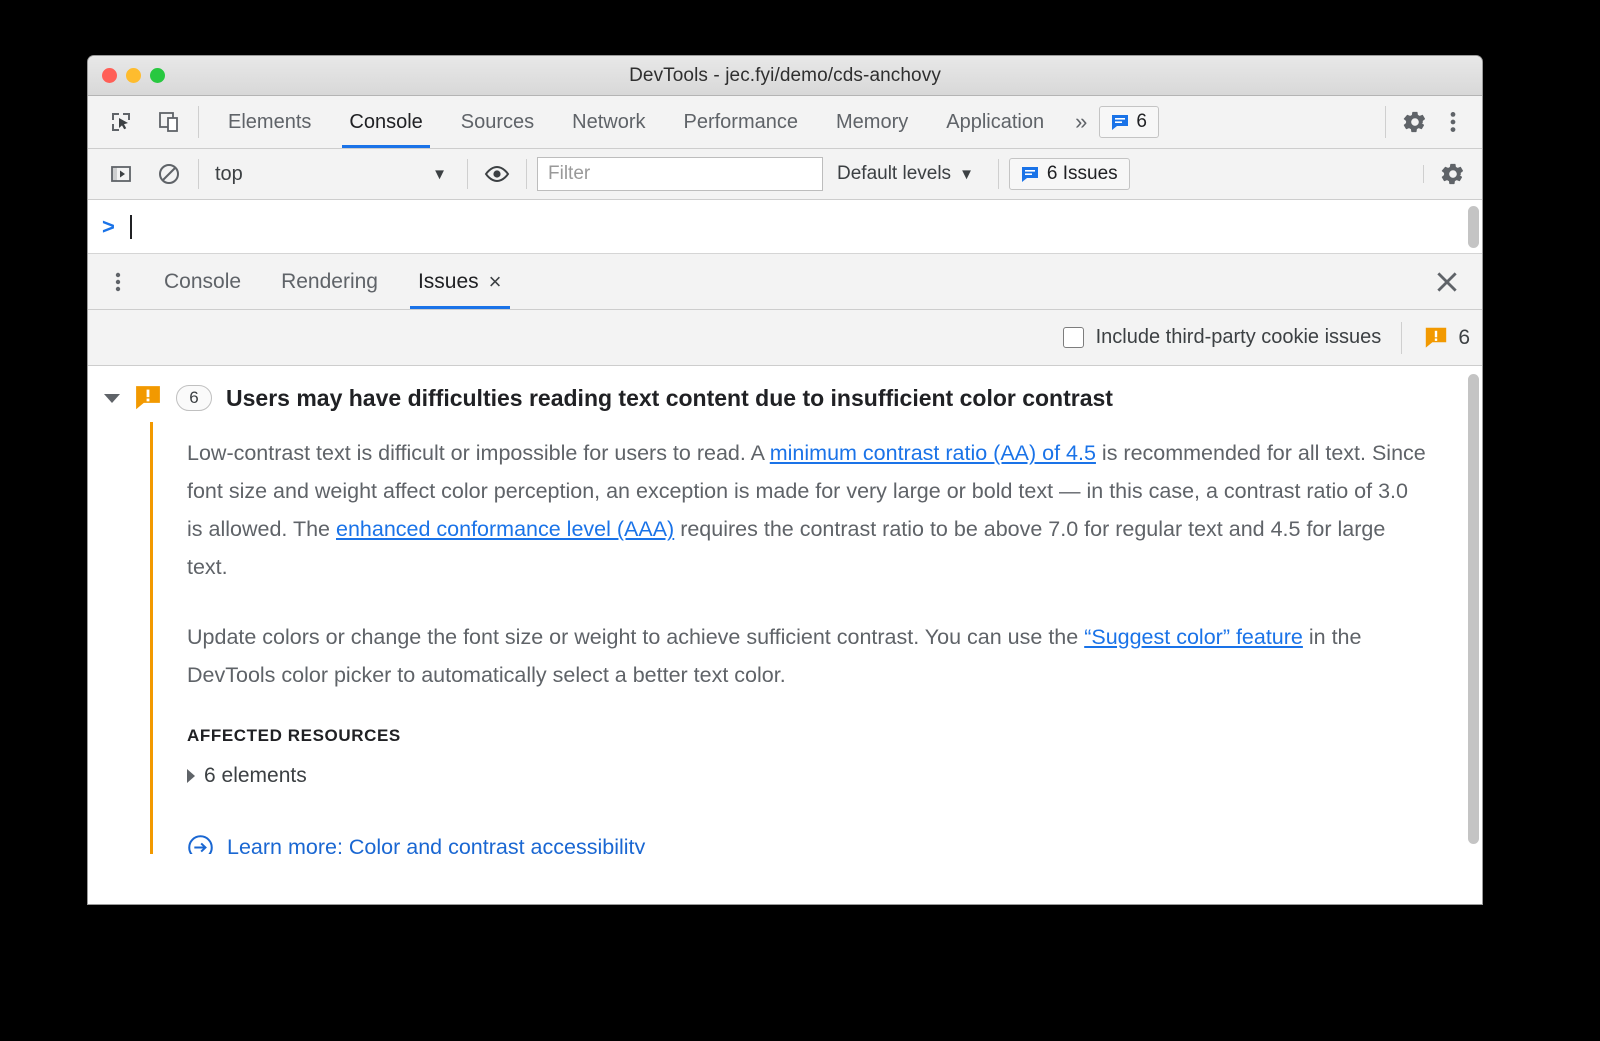  I want to click on issues-warning-summary: 6, so click(1435, 337).